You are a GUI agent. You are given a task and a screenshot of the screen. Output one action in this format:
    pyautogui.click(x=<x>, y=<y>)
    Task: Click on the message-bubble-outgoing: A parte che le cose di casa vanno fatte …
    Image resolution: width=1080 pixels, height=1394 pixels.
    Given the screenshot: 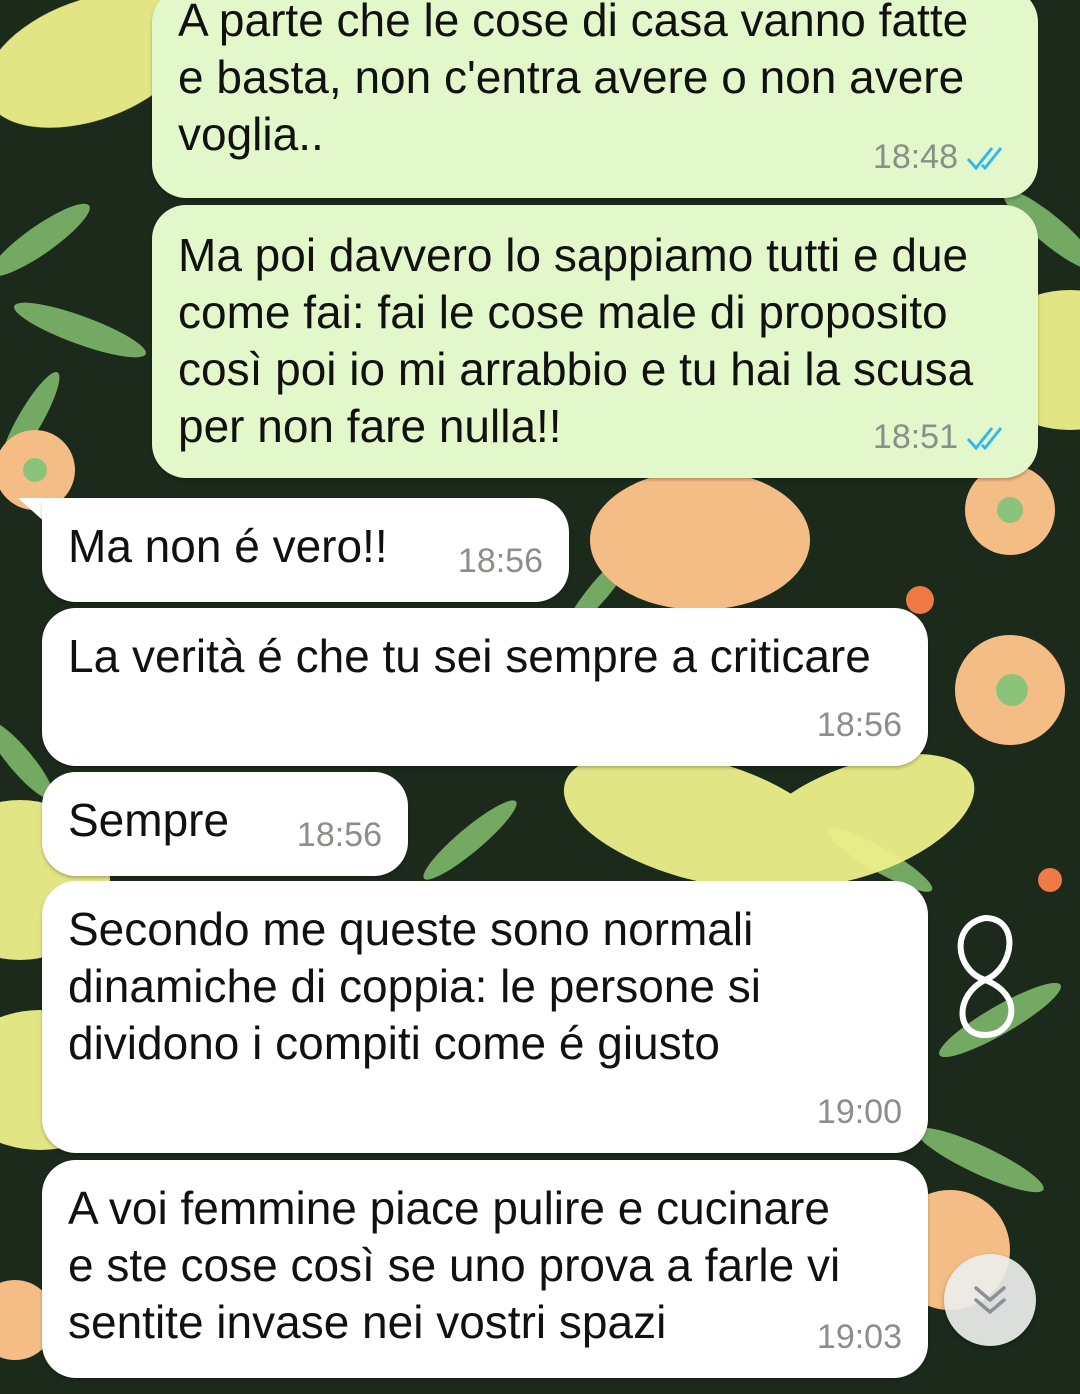 What is the action you would take?
    pyautogui.click(x=595, y=99)
    